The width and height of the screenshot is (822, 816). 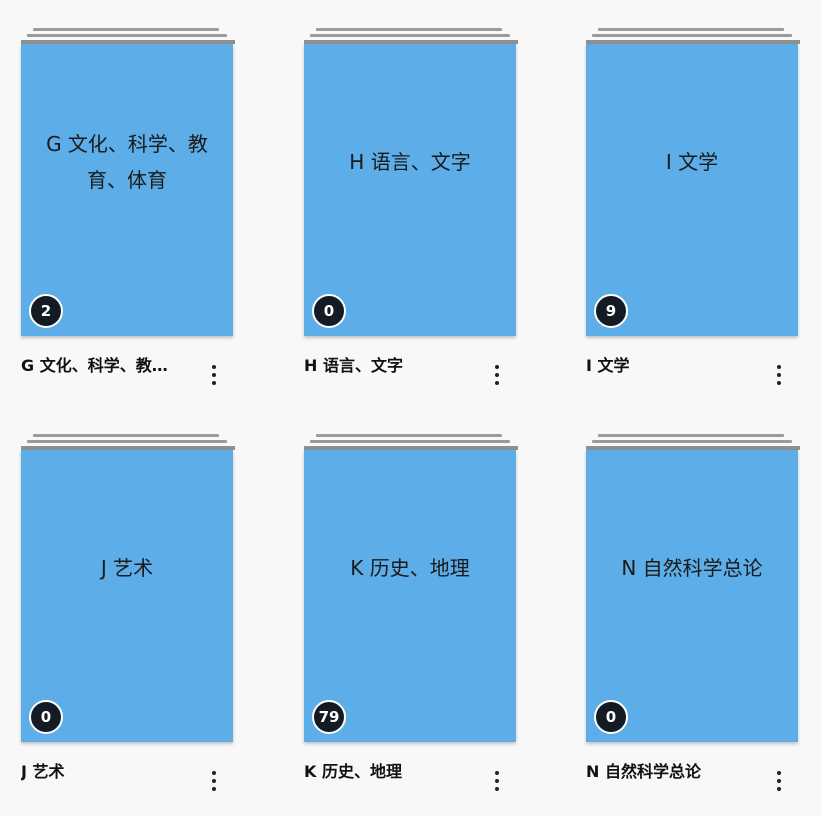 I want to click on category-label: H 语言、文字, so click(x=384, y=364).